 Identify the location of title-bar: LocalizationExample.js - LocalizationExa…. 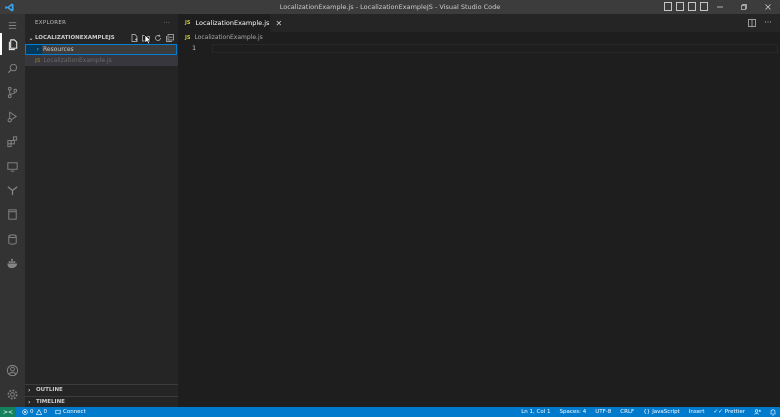
(390, 7).